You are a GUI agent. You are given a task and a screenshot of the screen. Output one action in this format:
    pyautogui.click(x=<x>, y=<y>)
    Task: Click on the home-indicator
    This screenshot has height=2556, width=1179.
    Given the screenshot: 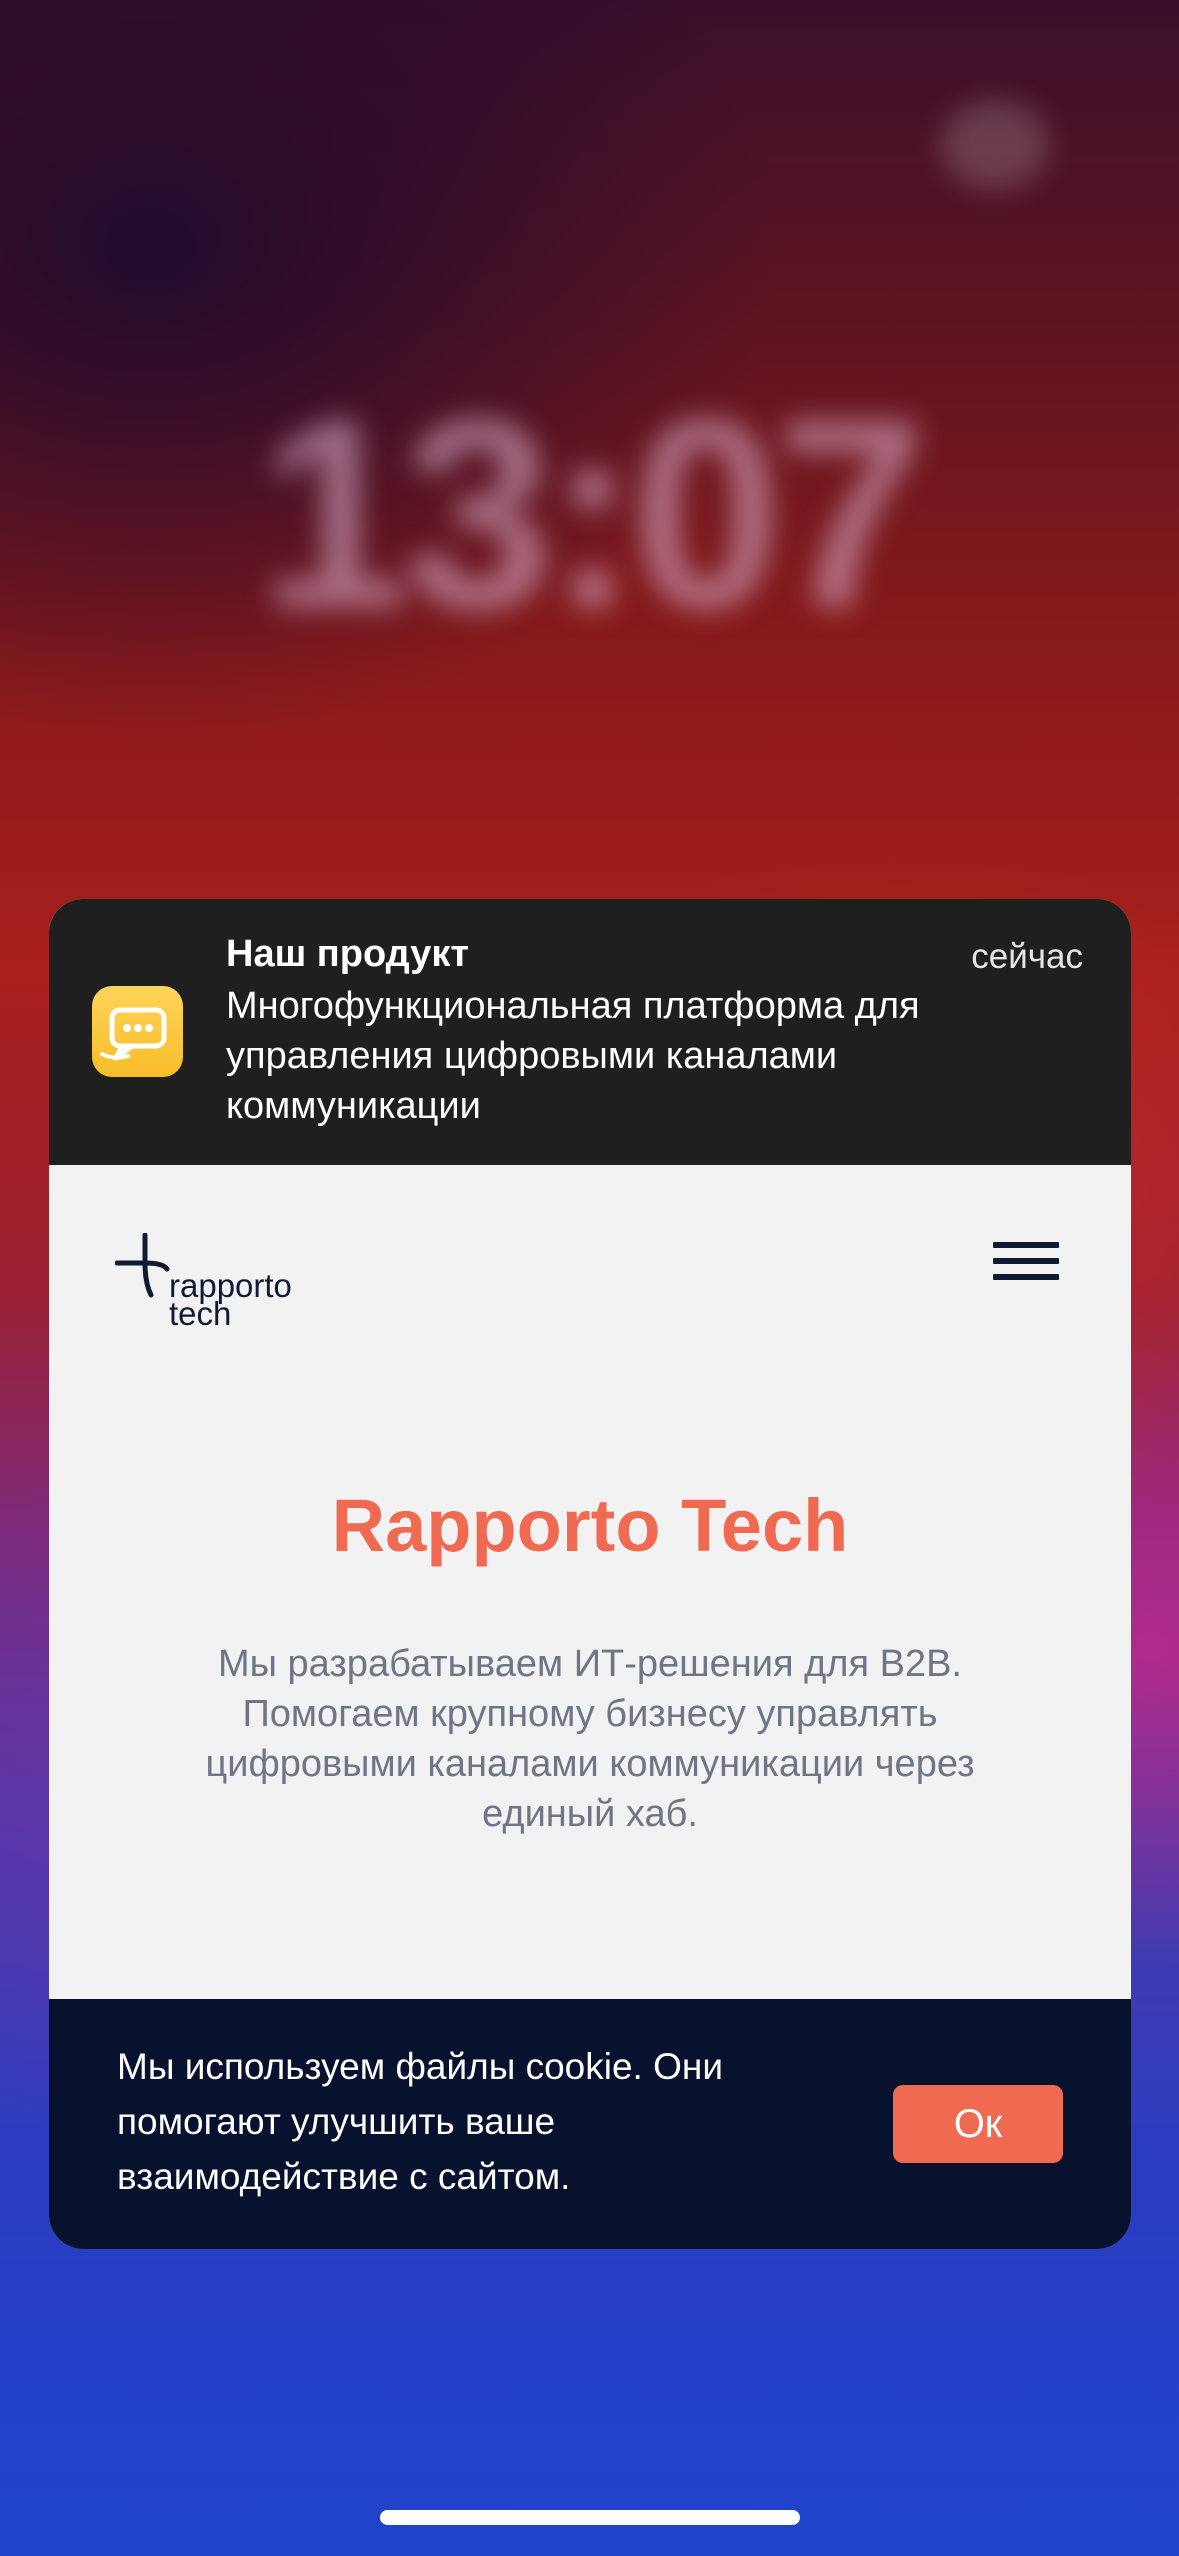 What is the action you would take?
    pyautogui.click(x=590, y=2517)
    